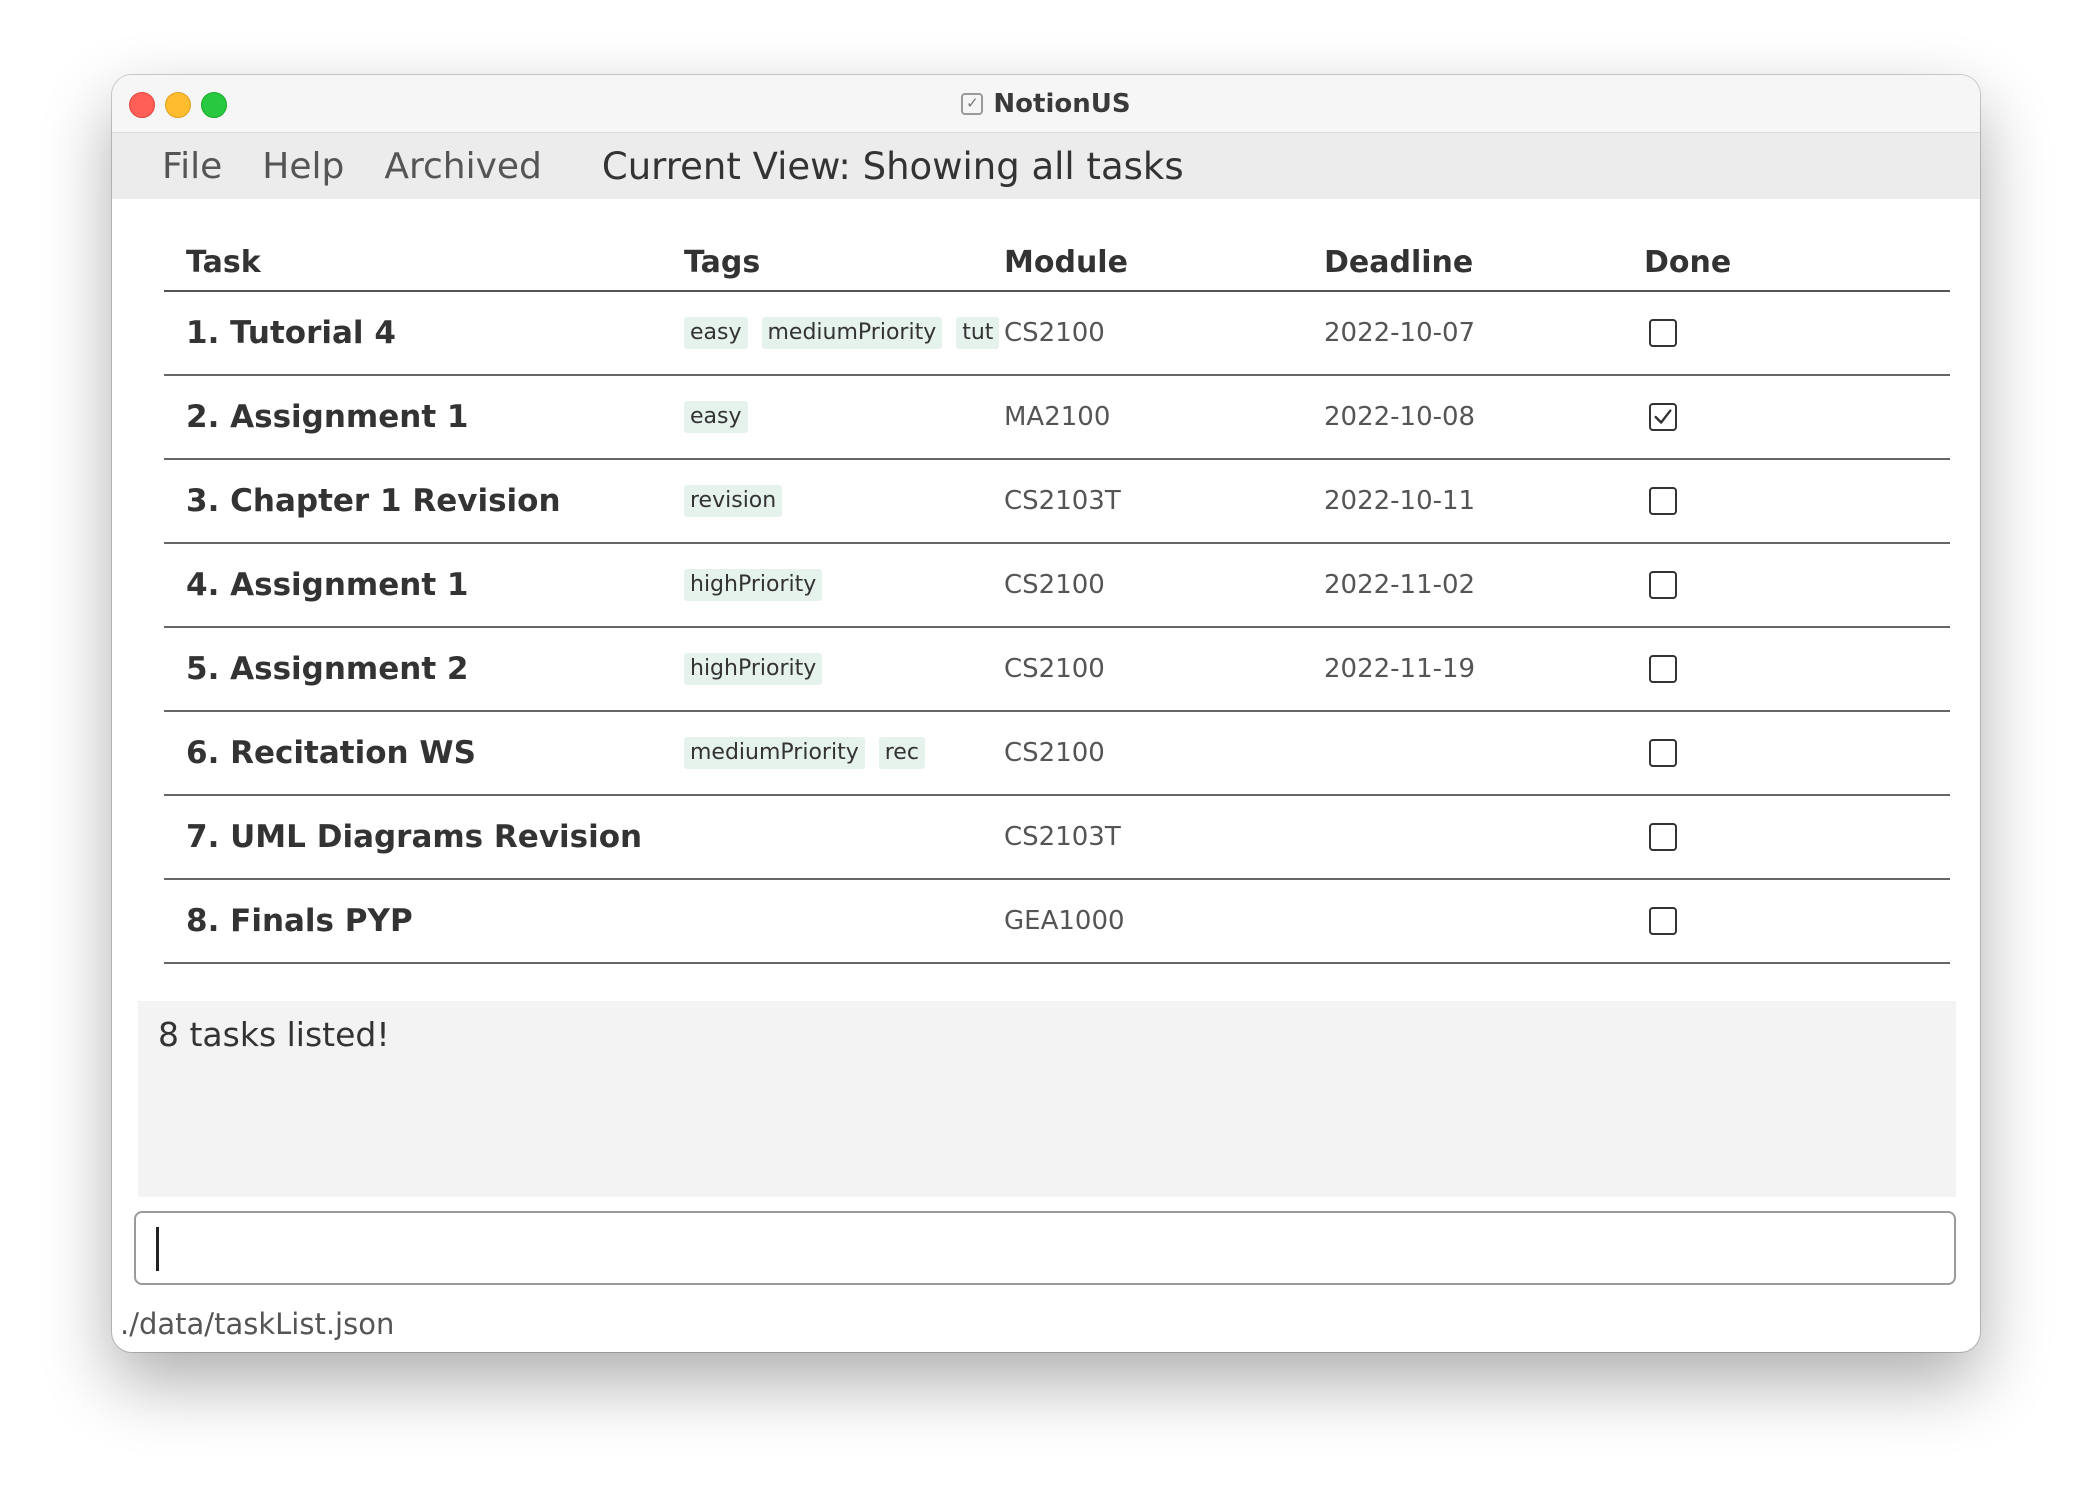 This screenshot has width=2090, height=1500. I want to click on table-row: 8. Finals PYP GEA1000, so click(1057, 922).